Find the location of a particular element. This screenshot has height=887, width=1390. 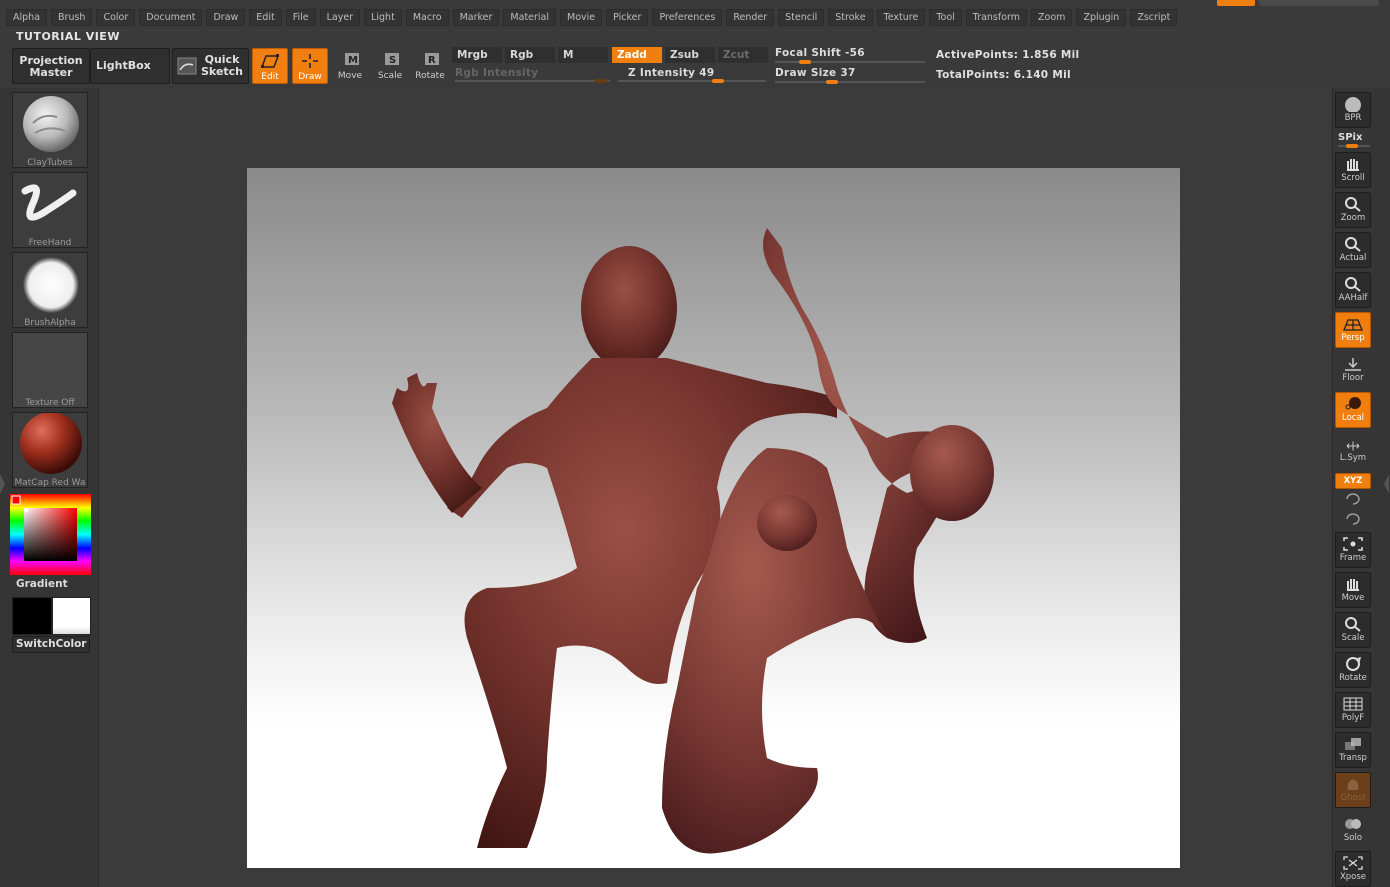

floor-label: Floor is located at coordinates (1353, 378).